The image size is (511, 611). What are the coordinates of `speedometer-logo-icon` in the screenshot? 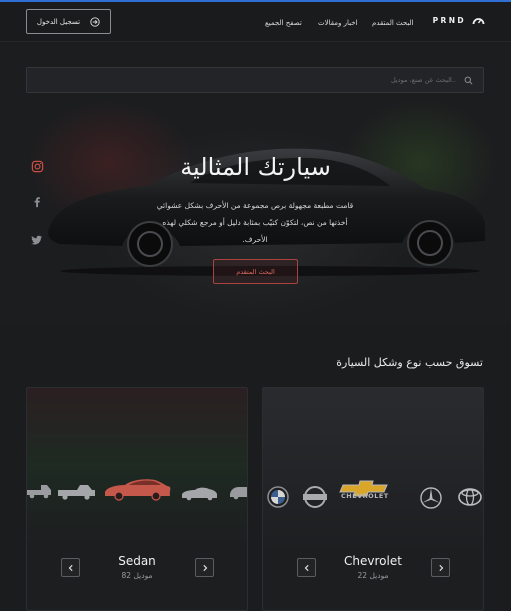 It's located at (478, 21).